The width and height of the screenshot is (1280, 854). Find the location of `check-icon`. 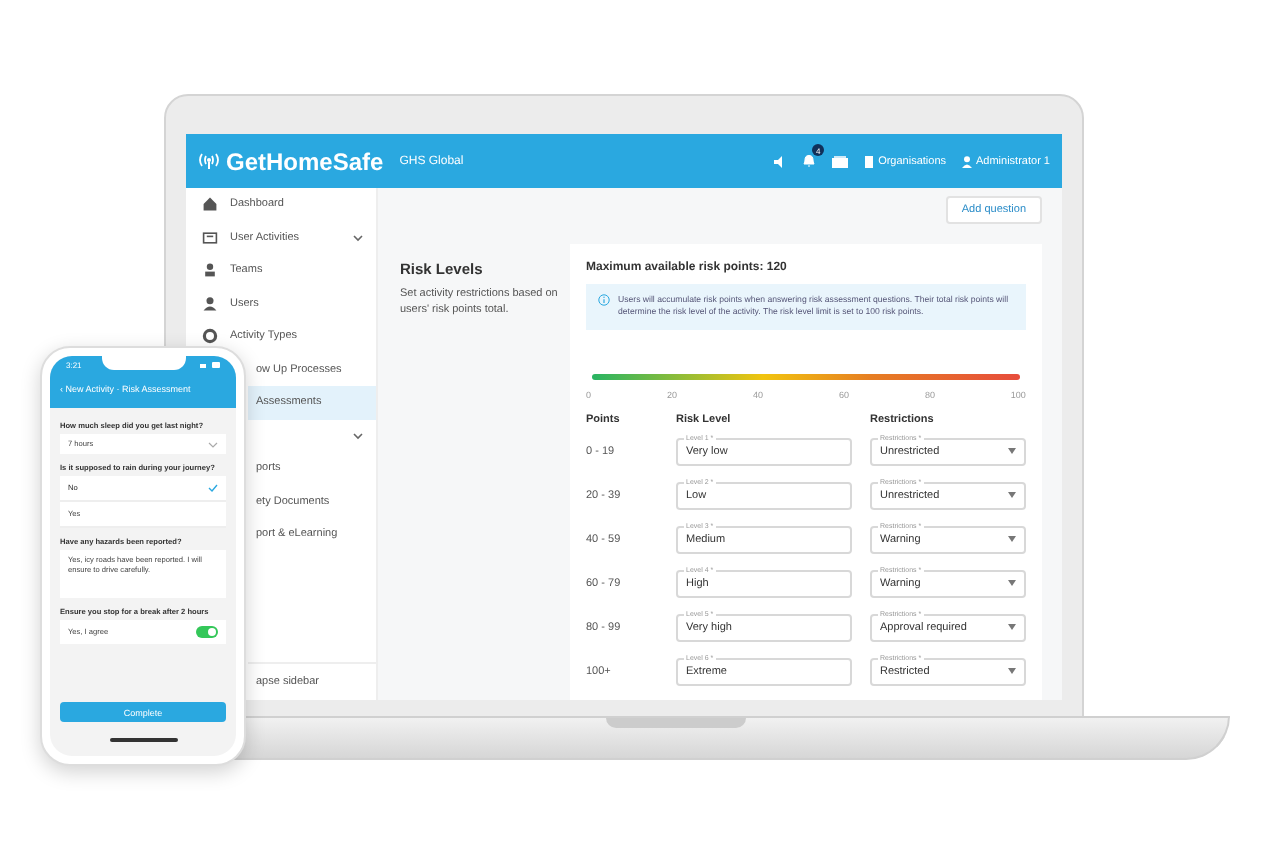

check-icon is located at coordinates (213, 488).